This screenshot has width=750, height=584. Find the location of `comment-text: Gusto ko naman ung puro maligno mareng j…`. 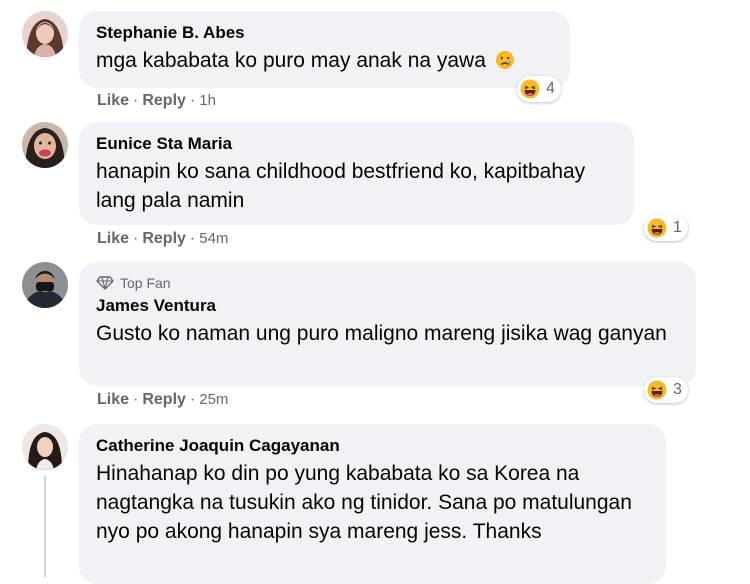

comment-text: Gusto ko naman ung puro maligno mareng j… is located at coordinates (381, 333).